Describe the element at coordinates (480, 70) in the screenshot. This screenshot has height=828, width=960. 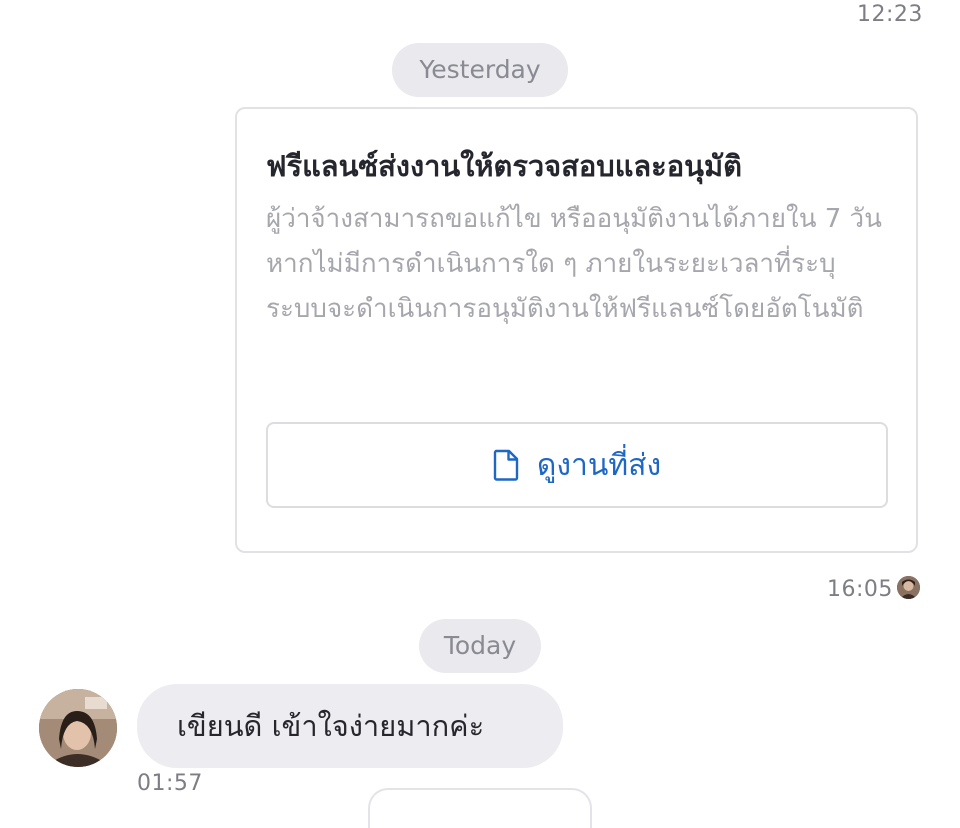
I see `date-separator-yesterday: Yesterday` at that location.